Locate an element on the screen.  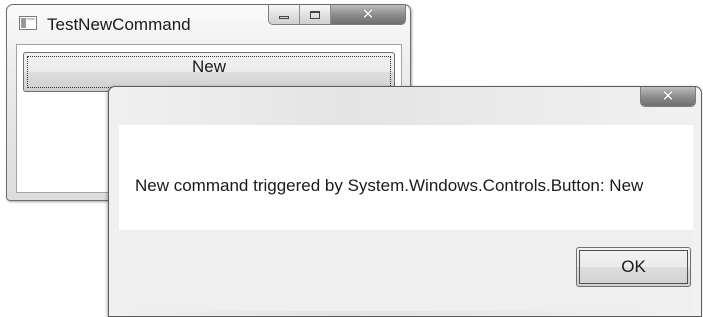
close-button: ✕ is located at coordinates (368, 14).